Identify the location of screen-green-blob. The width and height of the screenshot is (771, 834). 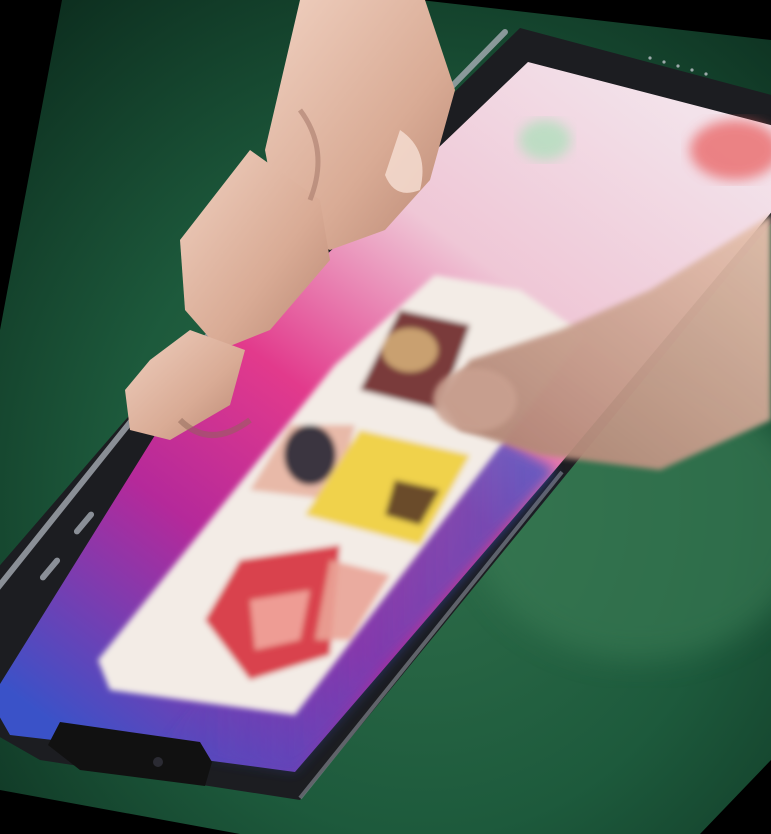
(545, 140).